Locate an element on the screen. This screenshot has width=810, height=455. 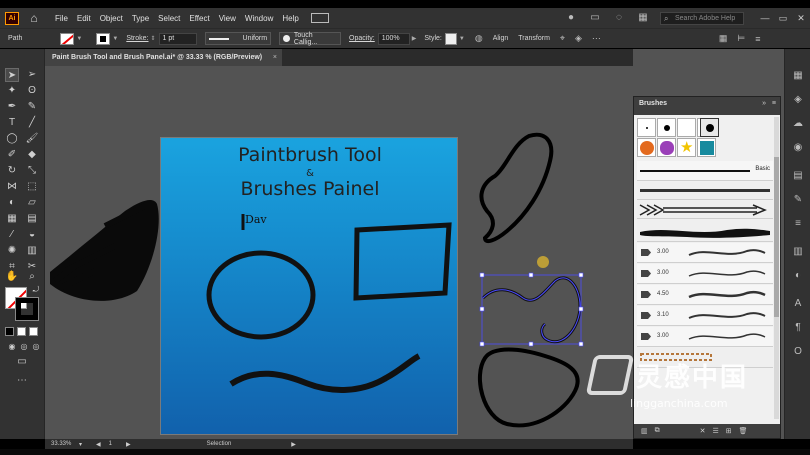
minimize-button: — is located at coordinates (765, 18).